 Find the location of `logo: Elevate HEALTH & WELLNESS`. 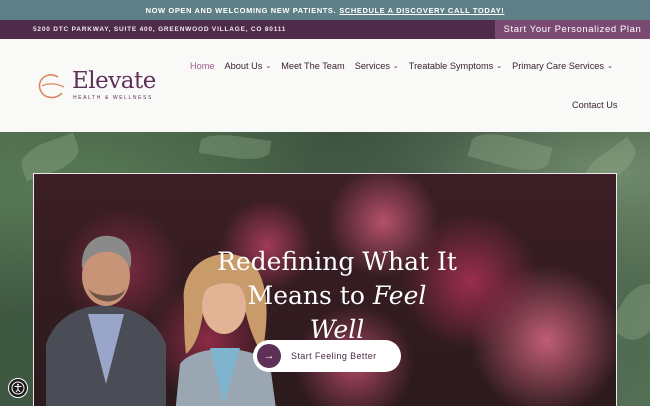

logo: Elevate HEALTH & WELLNESS is located at coordinates (95, 87).